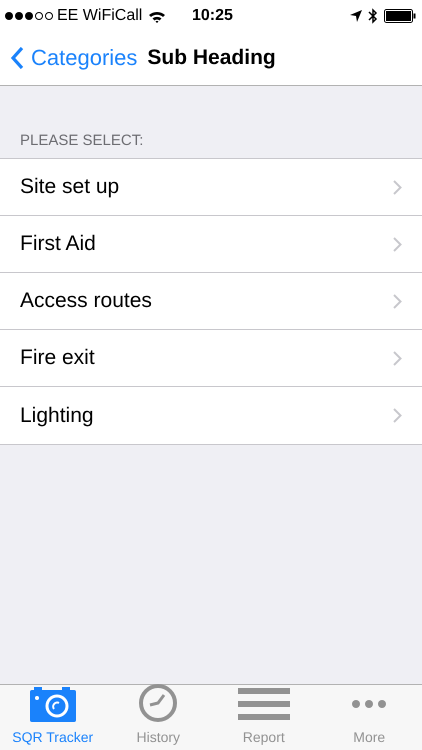  Describe the element at coordinates (211, 358) in the screenshot. I see `list-item: Fire exit` at that location.